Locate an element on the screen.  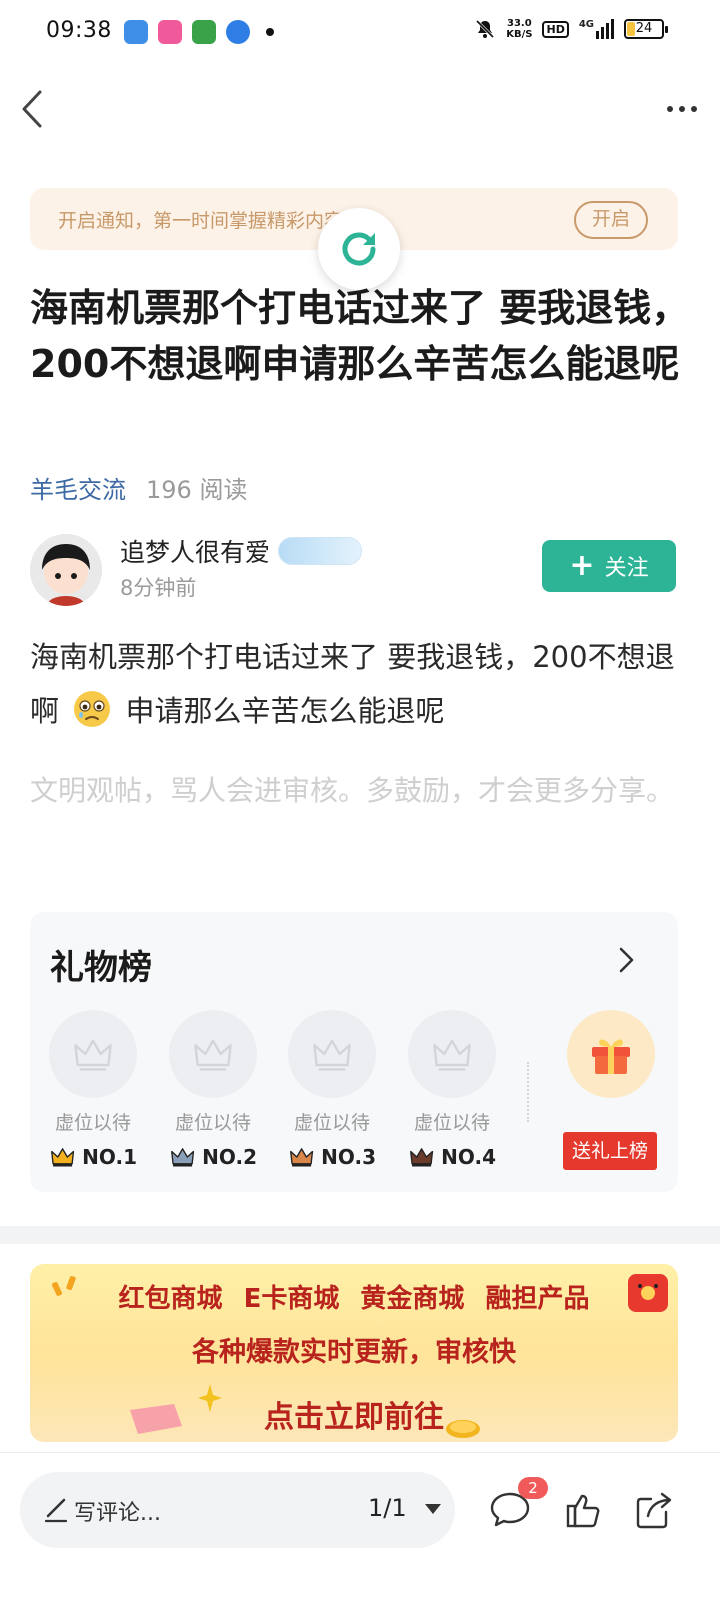
gift-slot-3: 虚位以待 NO.3 is located at coordinates (332, 1090).